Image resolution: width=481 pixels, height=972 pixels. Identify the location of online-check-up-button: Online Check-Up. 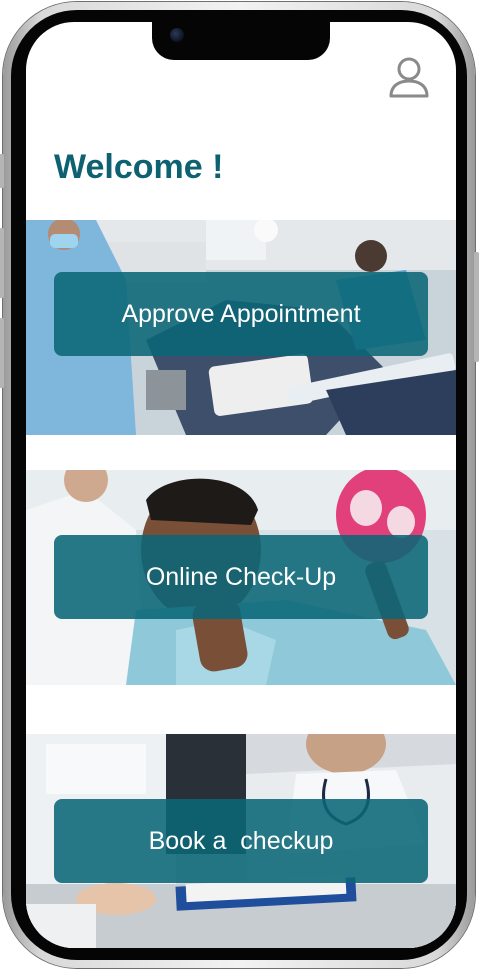
(241, 577).